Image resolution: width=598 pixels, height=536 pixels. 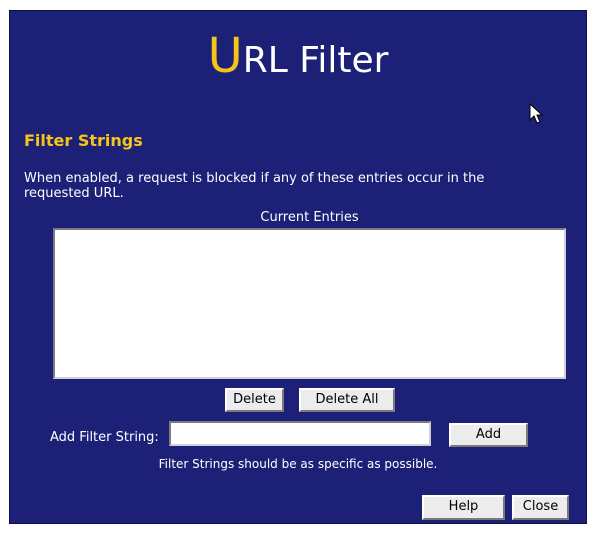 I want to click on add-button: Add, so click(x=488, y=435).